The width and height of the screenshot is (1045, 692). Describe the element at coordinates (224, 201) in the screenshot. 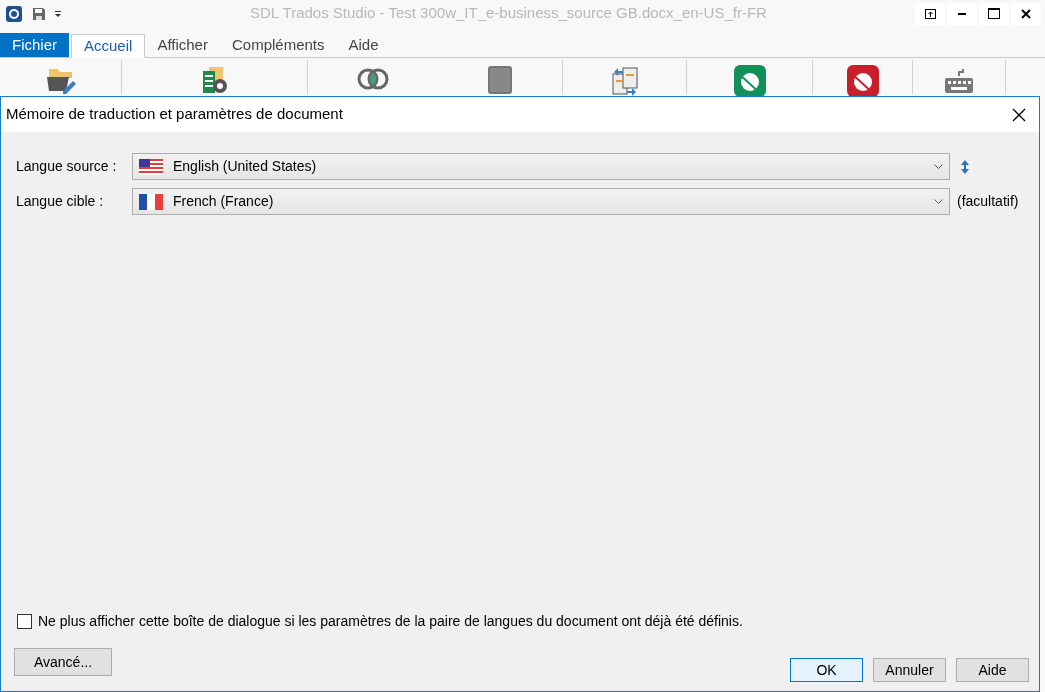

I see `dropdown-value: French (France)` at that location.